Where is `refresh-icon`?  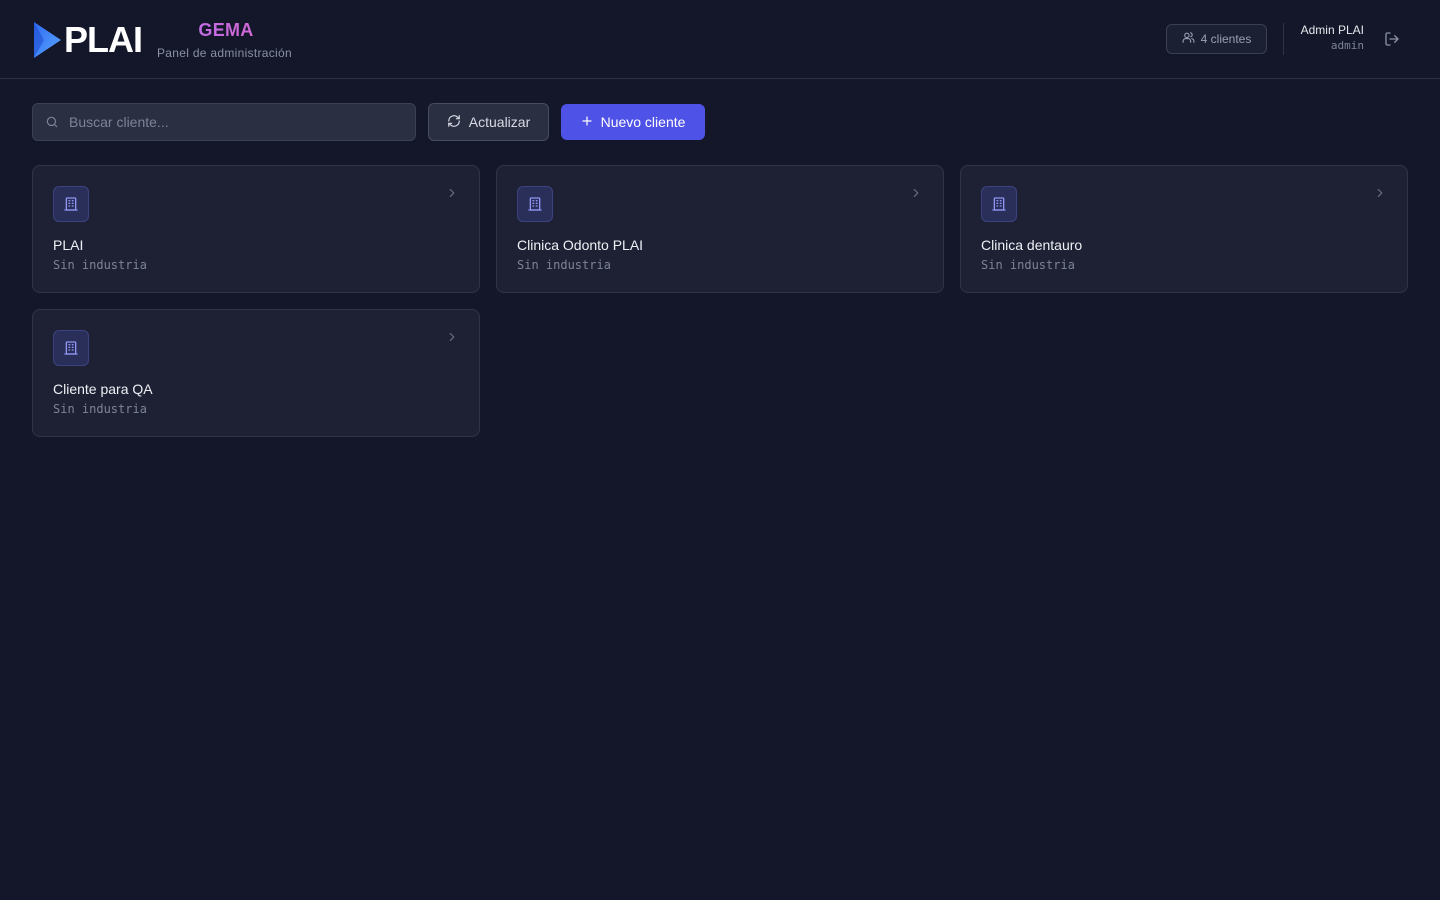 refresh-icon is located at coordinates (454, 122).